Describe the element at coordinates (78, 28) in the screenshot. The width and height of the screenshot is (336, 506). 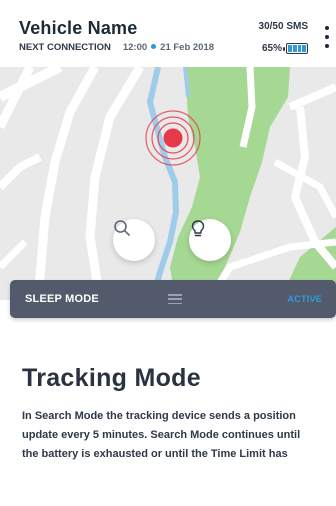
I see `vehicle-name: Vehicle Name` at that location.